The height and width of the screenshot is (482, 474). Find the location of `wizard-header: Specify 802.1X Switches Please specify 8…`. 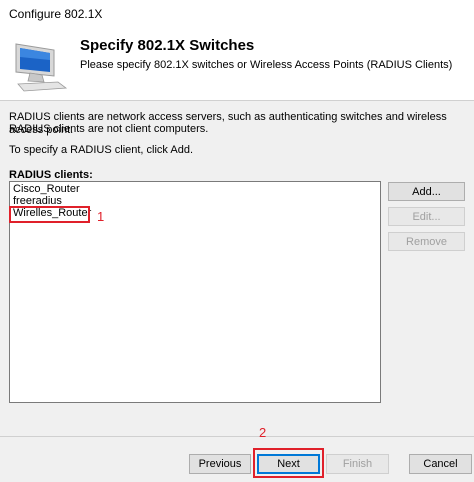

wizard-header: Specify 802.1X Switches Please specify 8… is located at coordinates (237, 64).